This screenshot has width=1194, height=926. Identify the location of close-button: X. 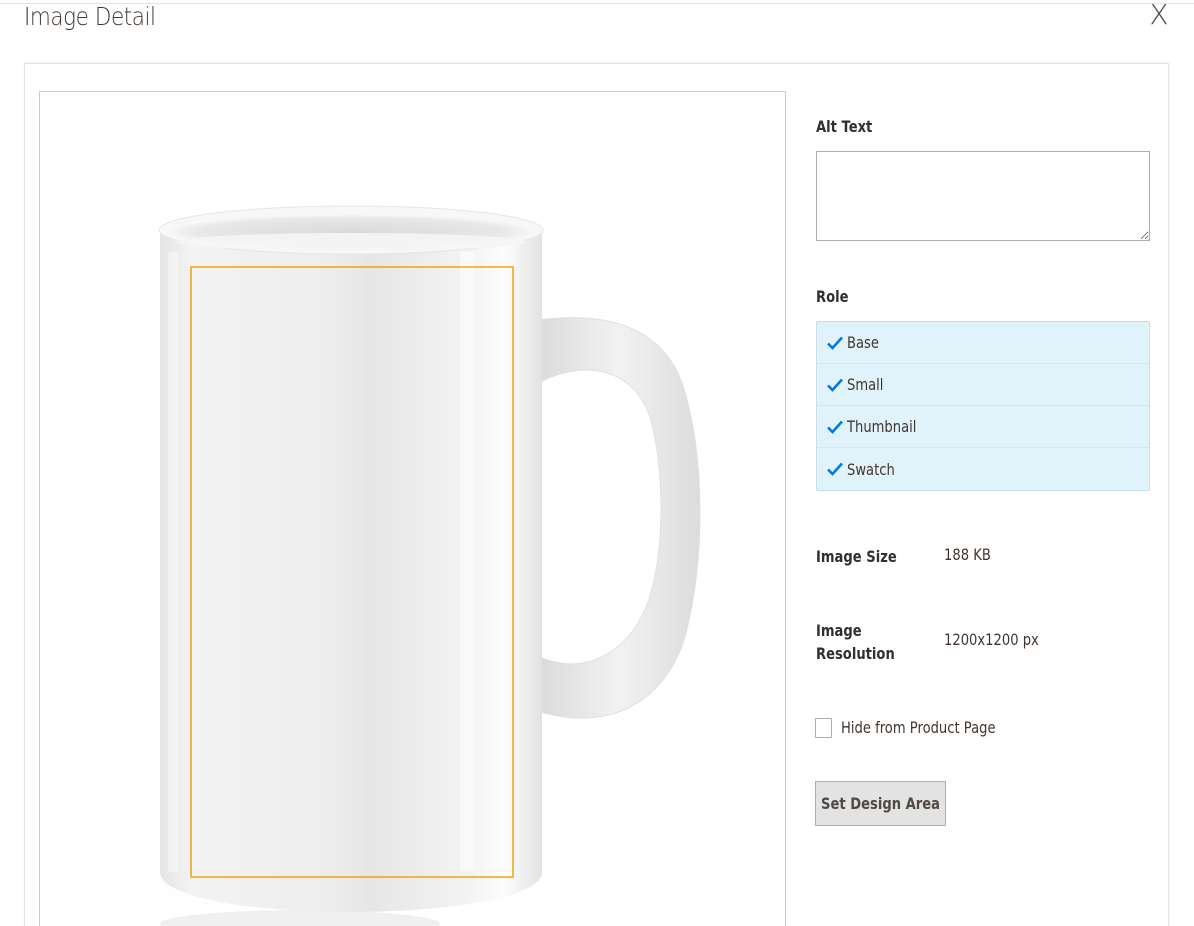
(1159, 15).